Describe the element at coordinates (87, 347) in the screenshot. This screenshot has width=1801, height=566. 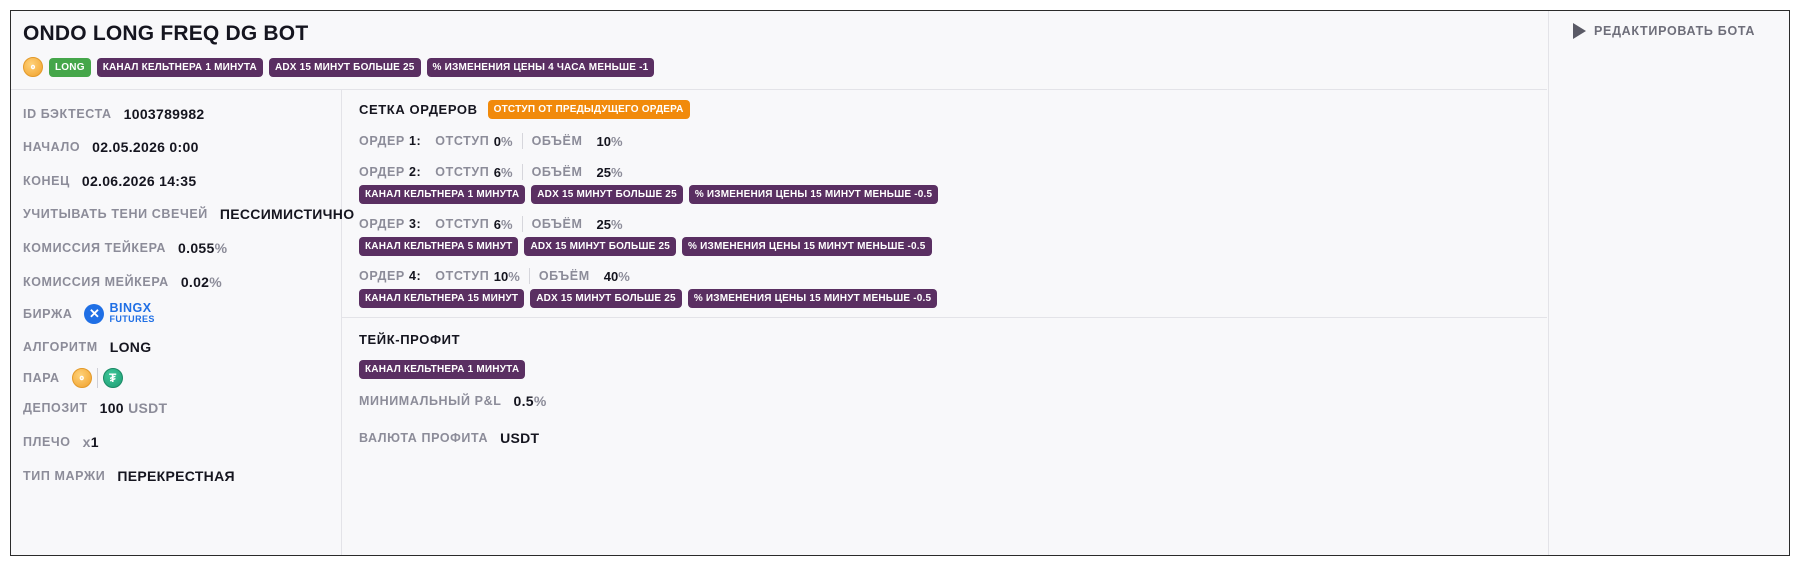
I see `param-algorithm: АЛГОРИТМ LONG` at that location.